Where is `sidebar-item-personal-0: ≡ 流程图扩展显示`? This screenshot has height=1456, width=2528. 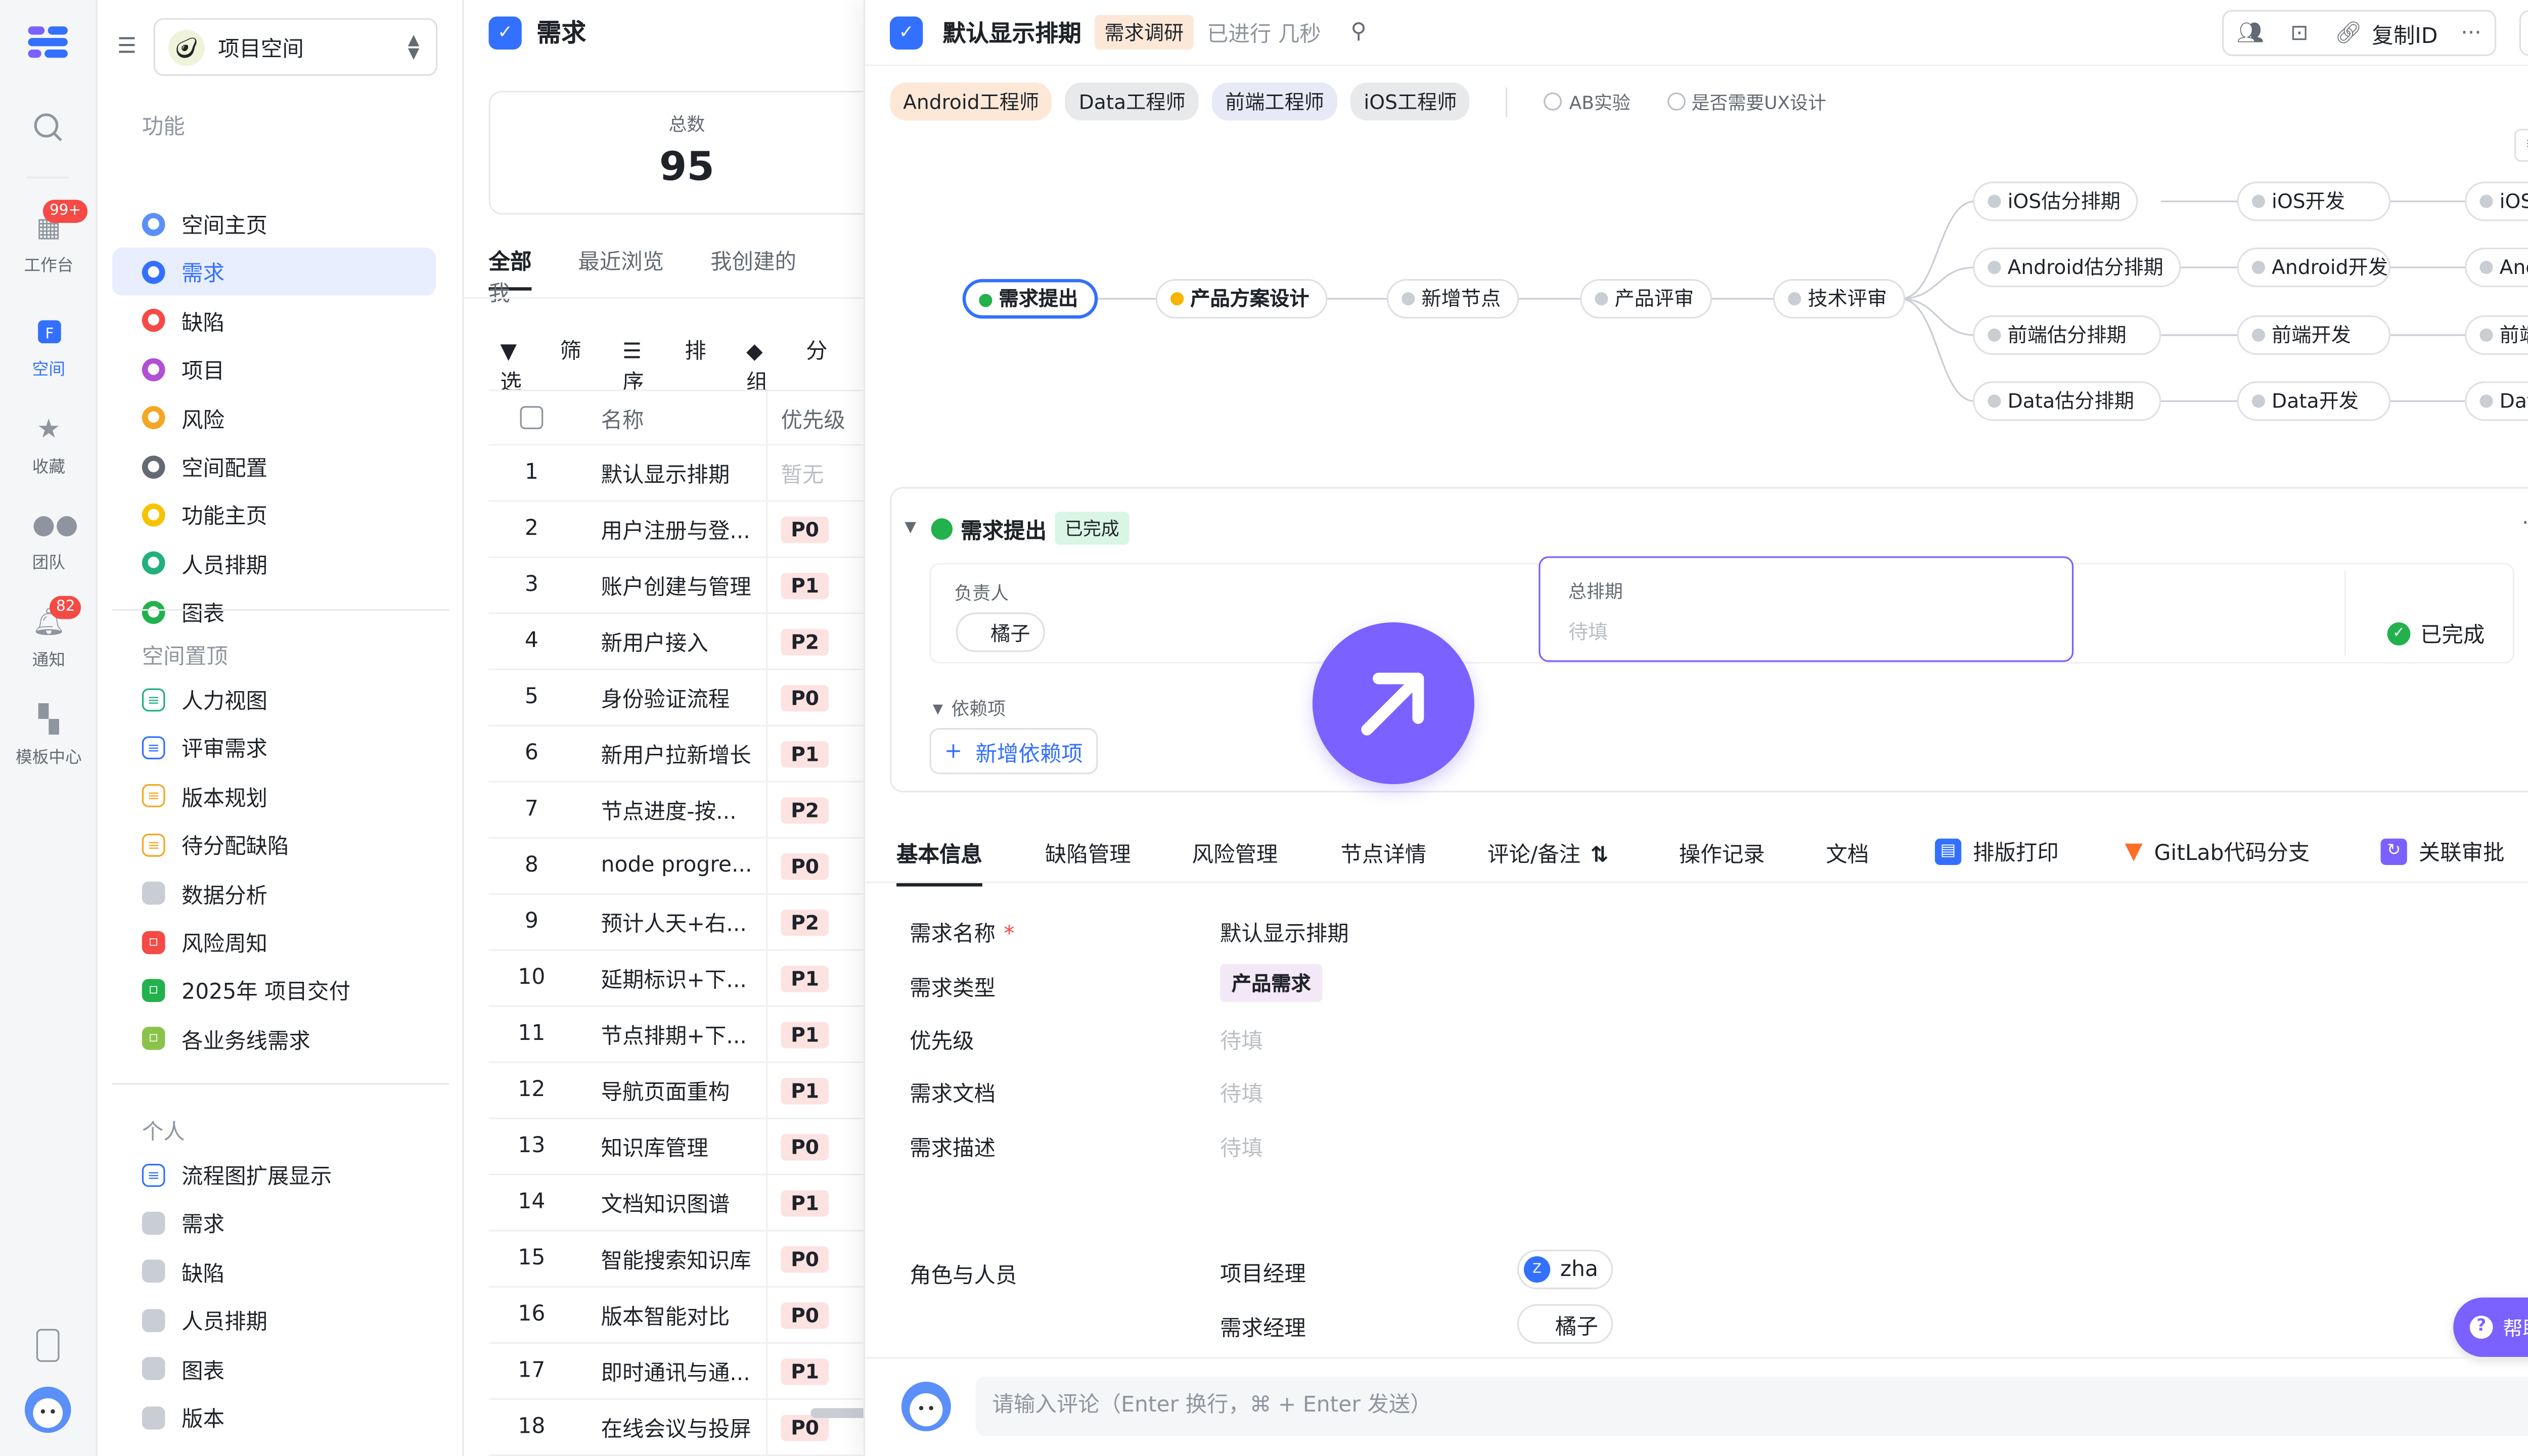
sidebar-item-personal-0: ≡ 流程图扩展显示 is located at coordinates (274, 1175).